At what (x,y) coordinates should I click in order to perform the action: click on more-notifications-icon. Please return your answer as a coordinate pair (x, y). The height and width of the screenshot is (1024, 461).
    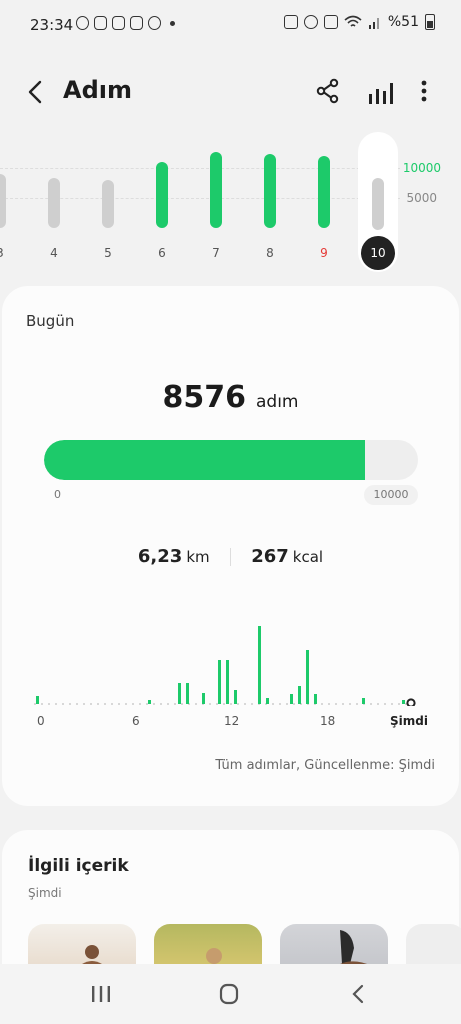
    Looking at the image, I should click on (172, 23).